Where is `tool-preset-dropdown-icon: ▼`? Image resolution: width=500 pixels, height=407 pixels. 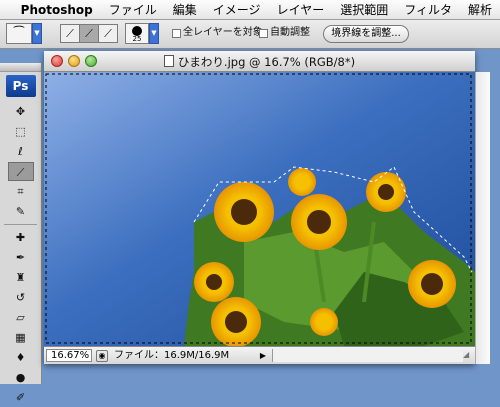 tool-preset-dropdown-icon: ▼ is located at coordinates (37, 33).